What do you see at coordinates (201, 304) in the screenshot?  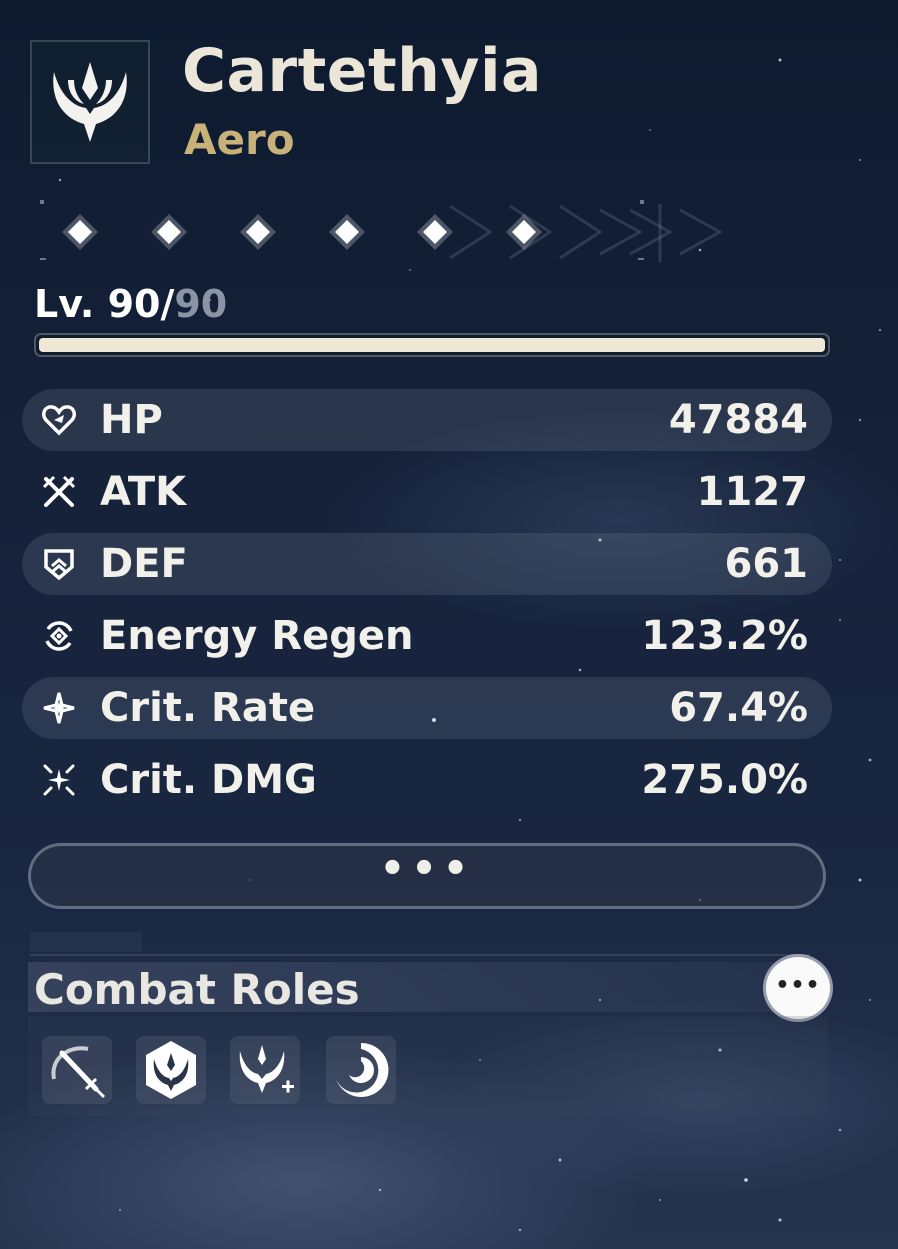 I see `level-max: 90` at bounding box center [201, 304].